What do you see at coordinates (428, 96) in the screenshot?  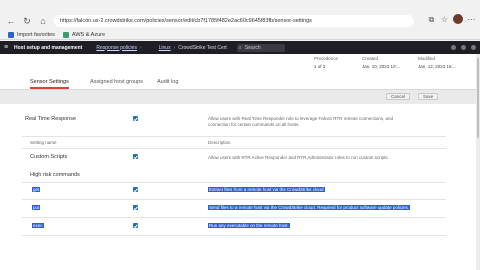 I see `save-button: Save` at bounding box center [428, 96].